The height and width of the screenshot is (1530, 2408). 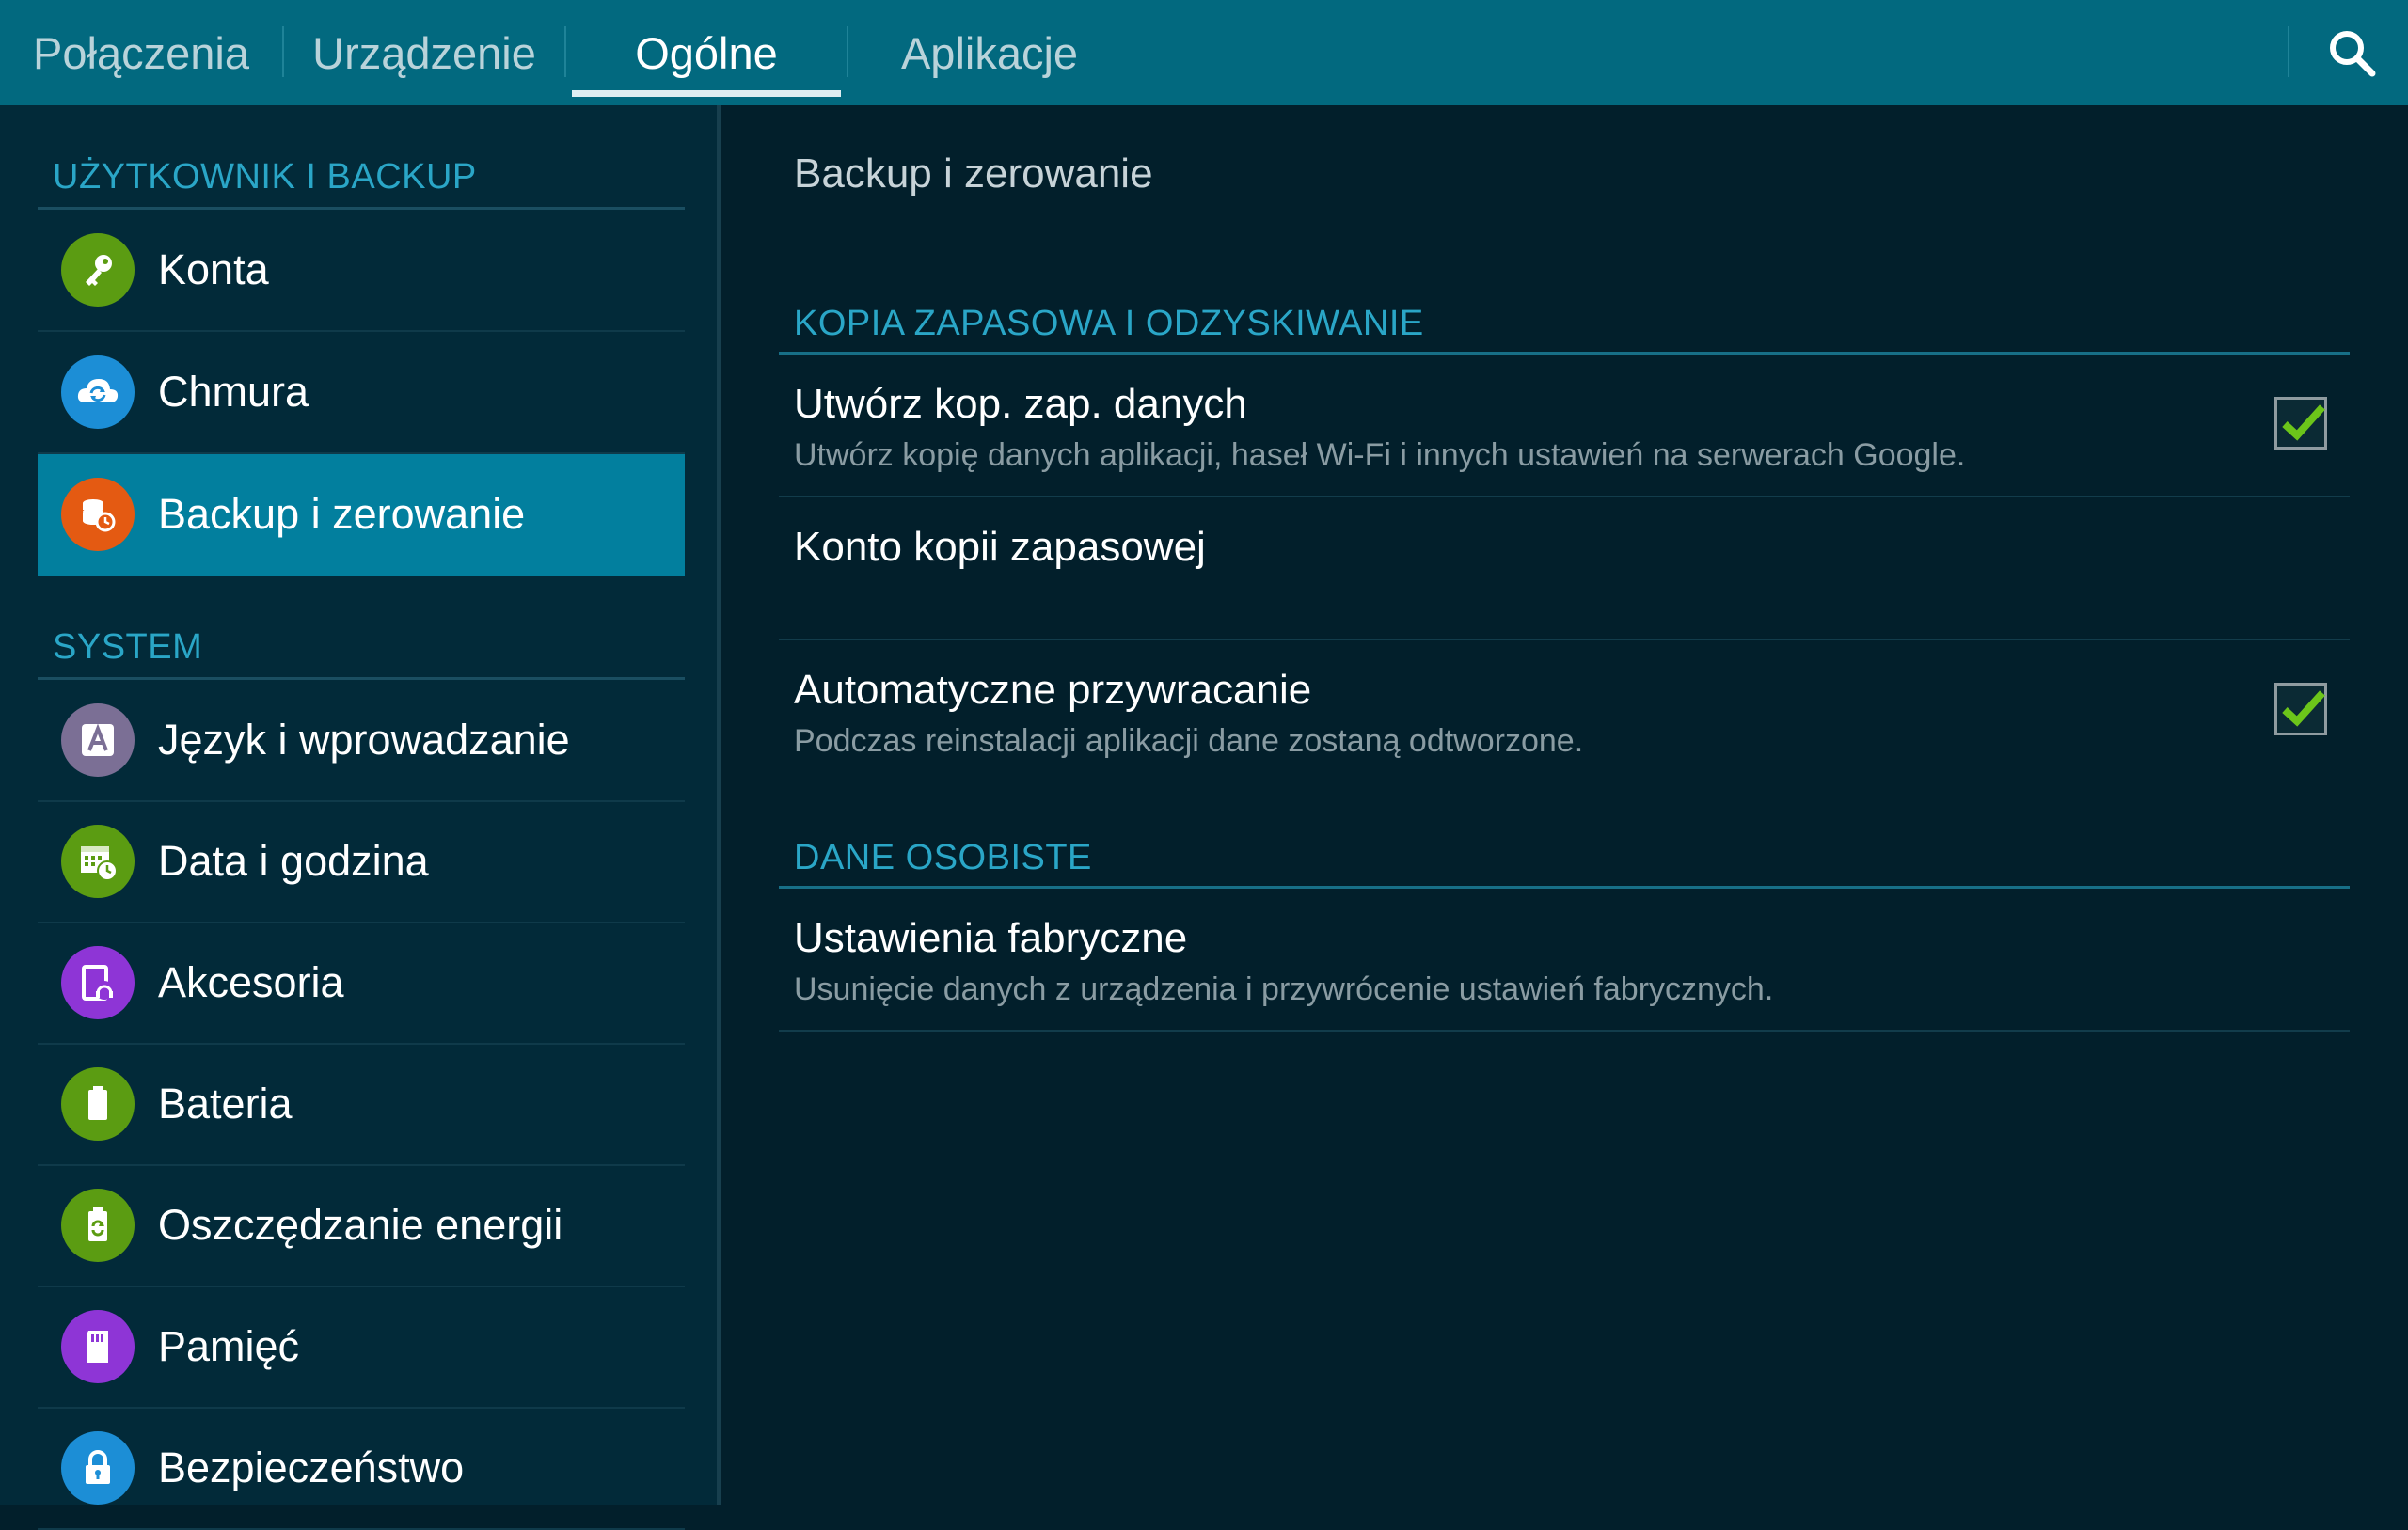 I want to click on key-icon, so click(x=98, y=270).